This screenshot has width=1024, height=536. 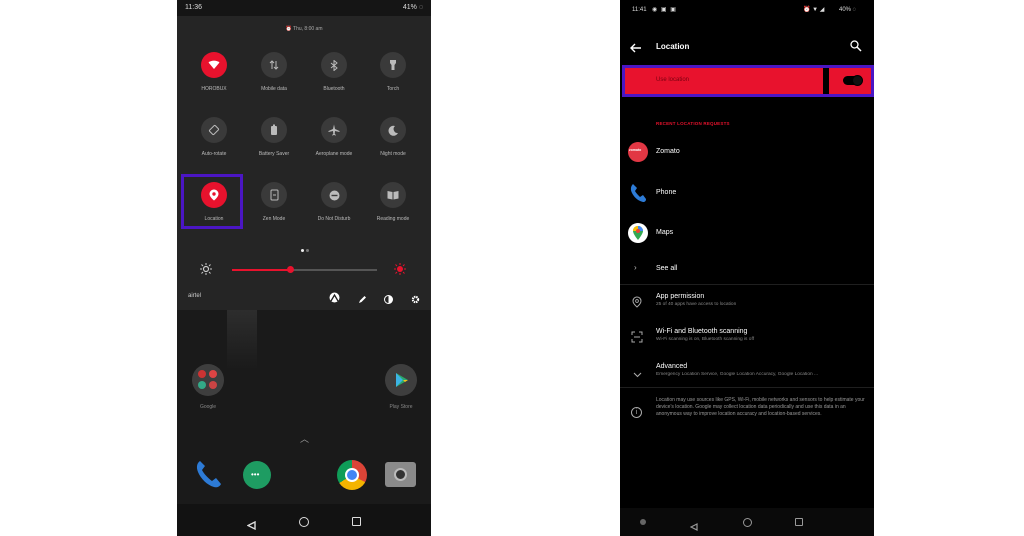 I want to click on qs-tile-mobile-data: Mobile data, so click(x=274, y=72).